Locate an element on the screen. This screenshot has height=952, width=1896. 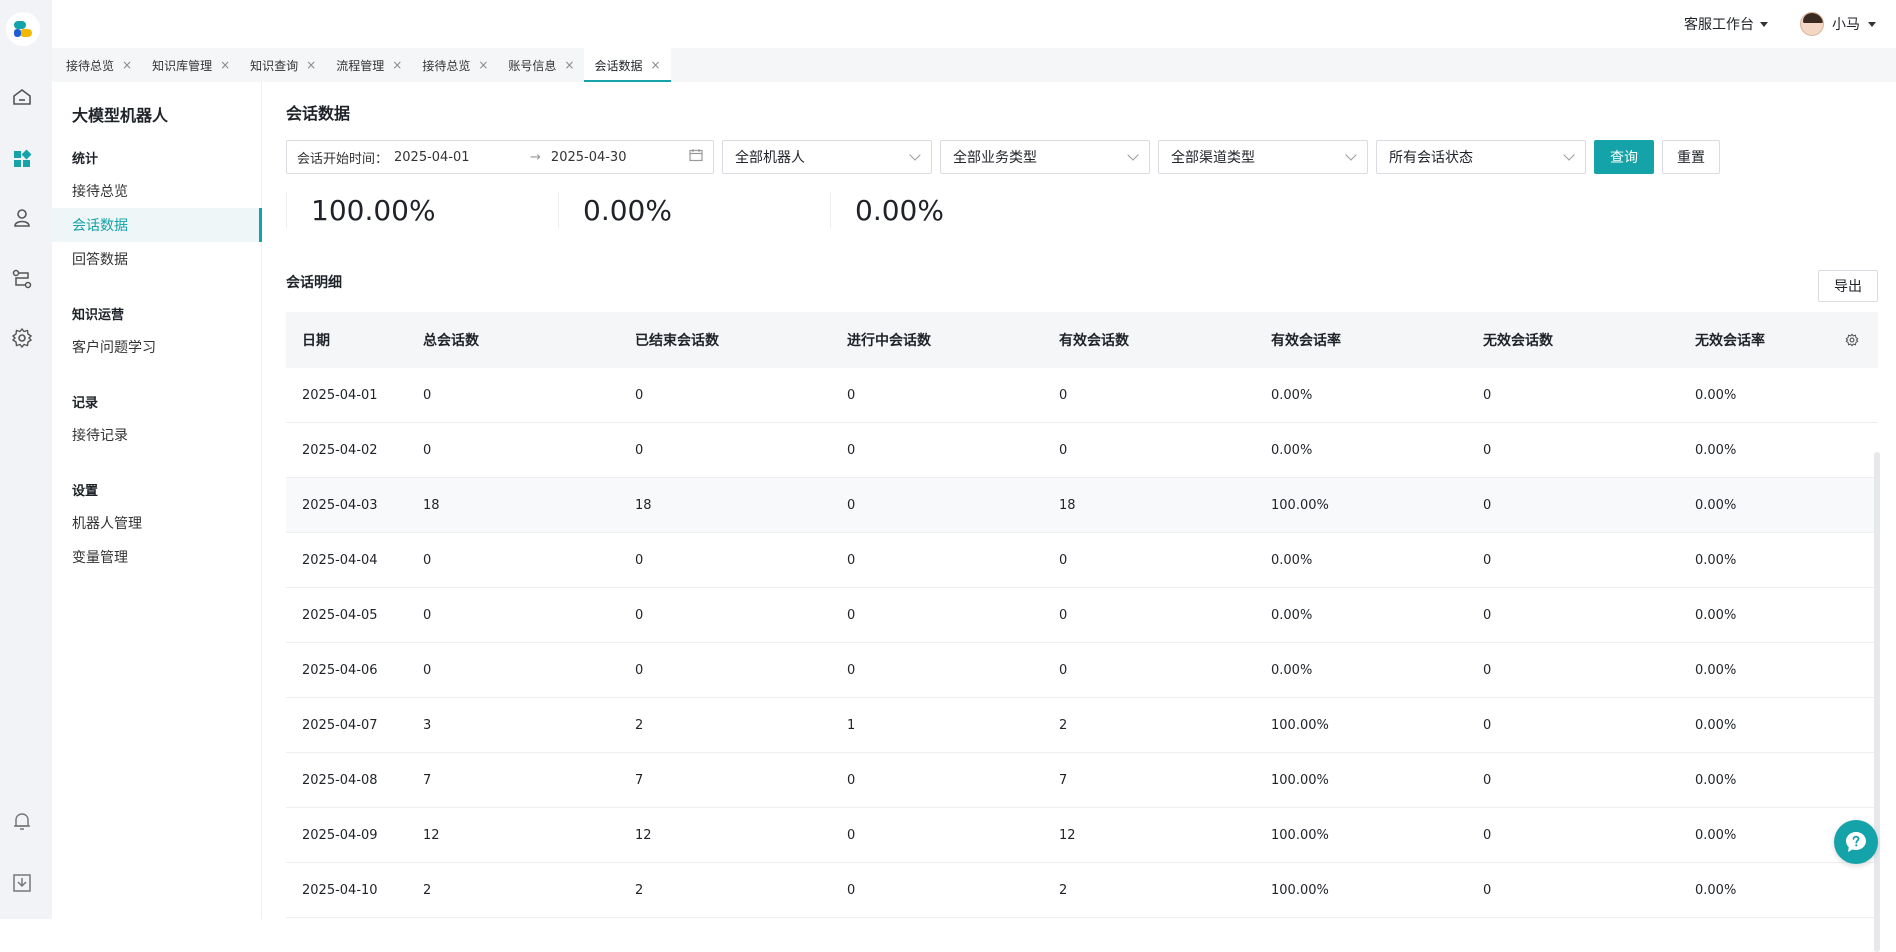
column-header: 日期 is located at coordinates (316, 341).